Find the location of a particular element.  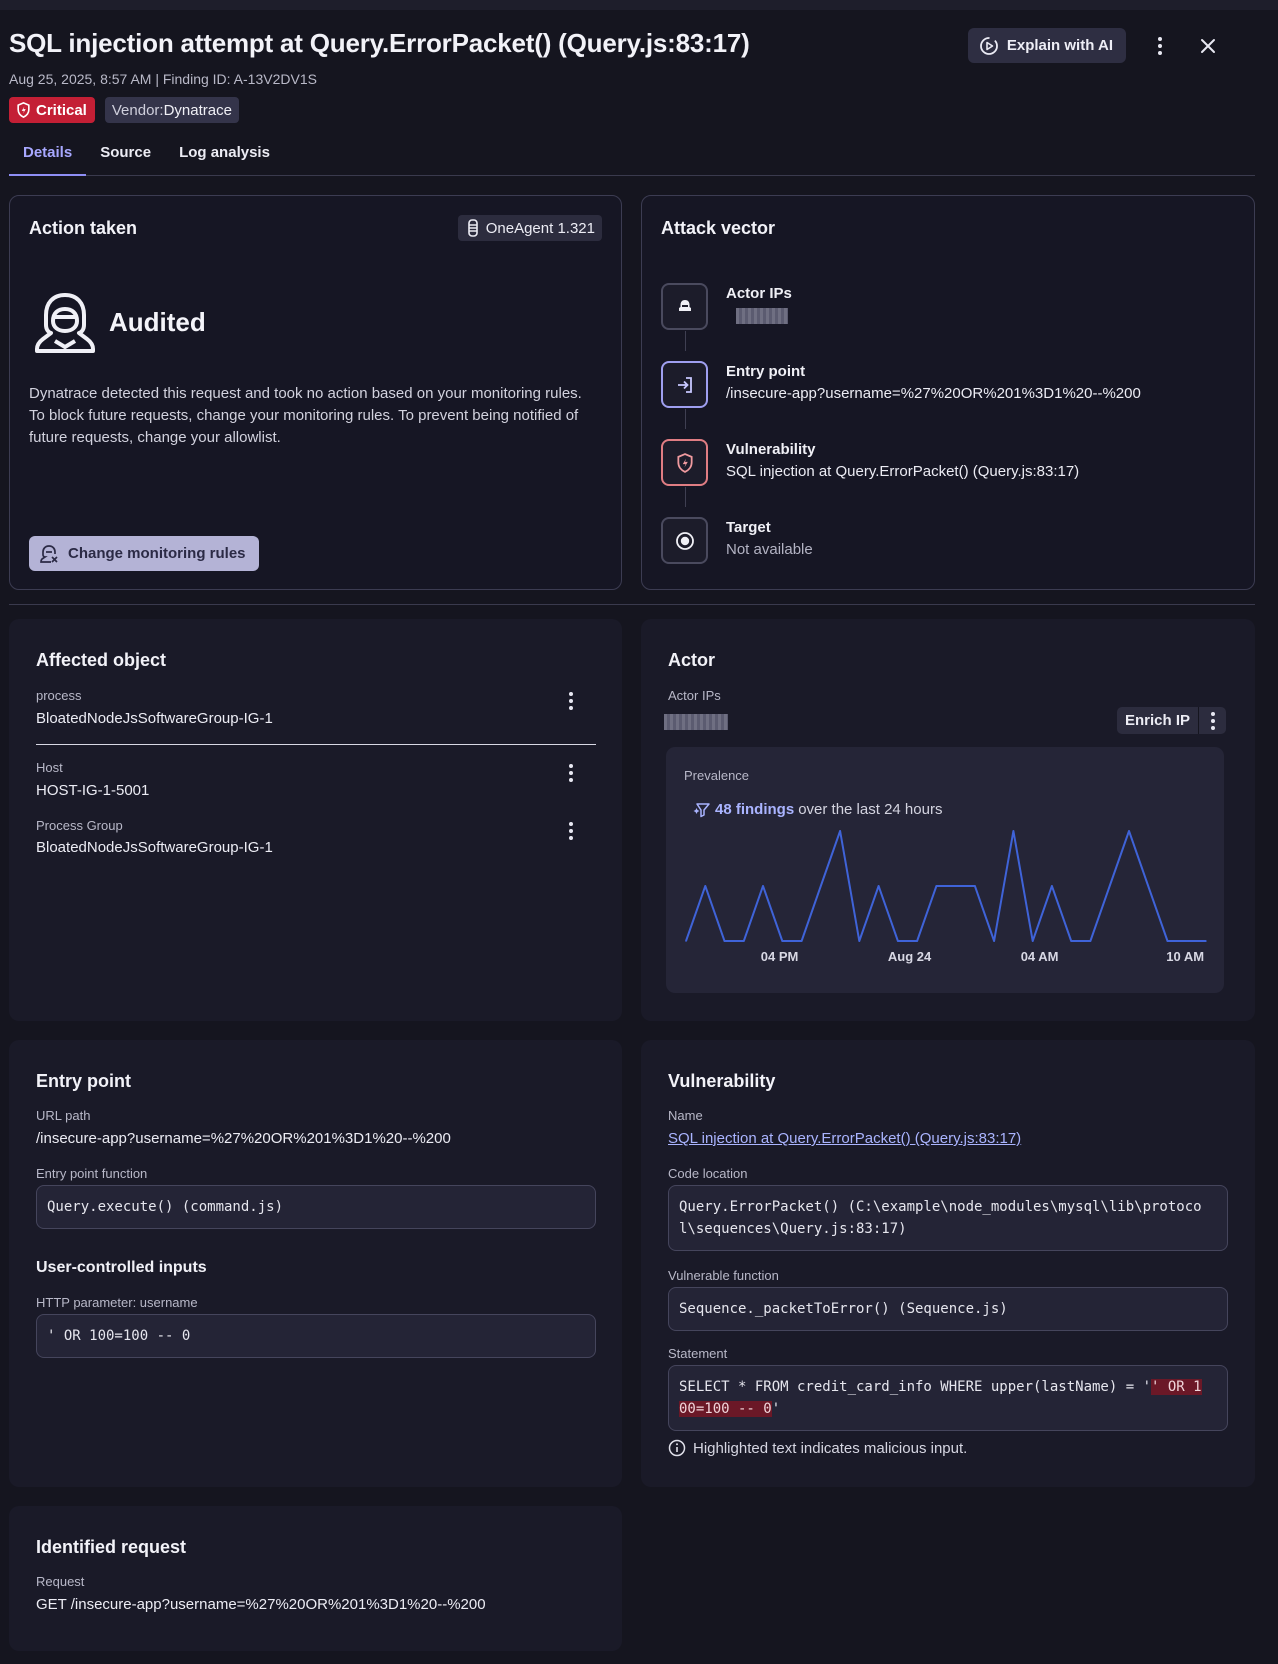

actor-ip-value is located at coordinates (696, 722).